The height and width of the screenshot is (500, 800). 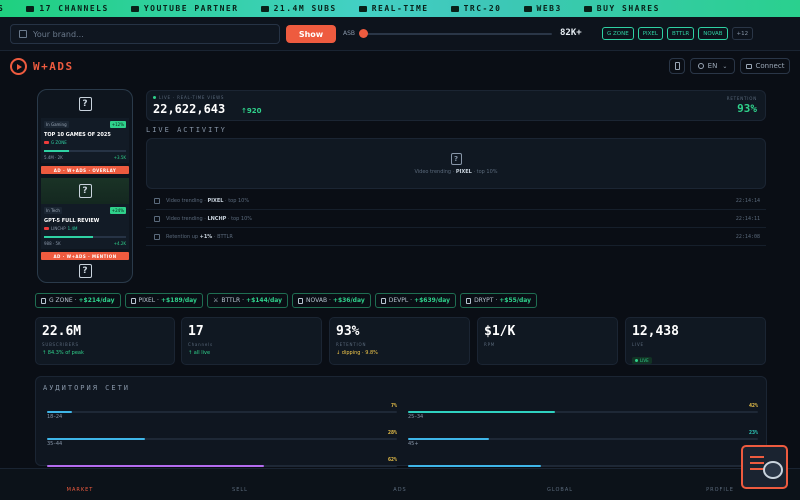 I want to click on audience-bar-label: 25–34, so click(x=416, y=417).